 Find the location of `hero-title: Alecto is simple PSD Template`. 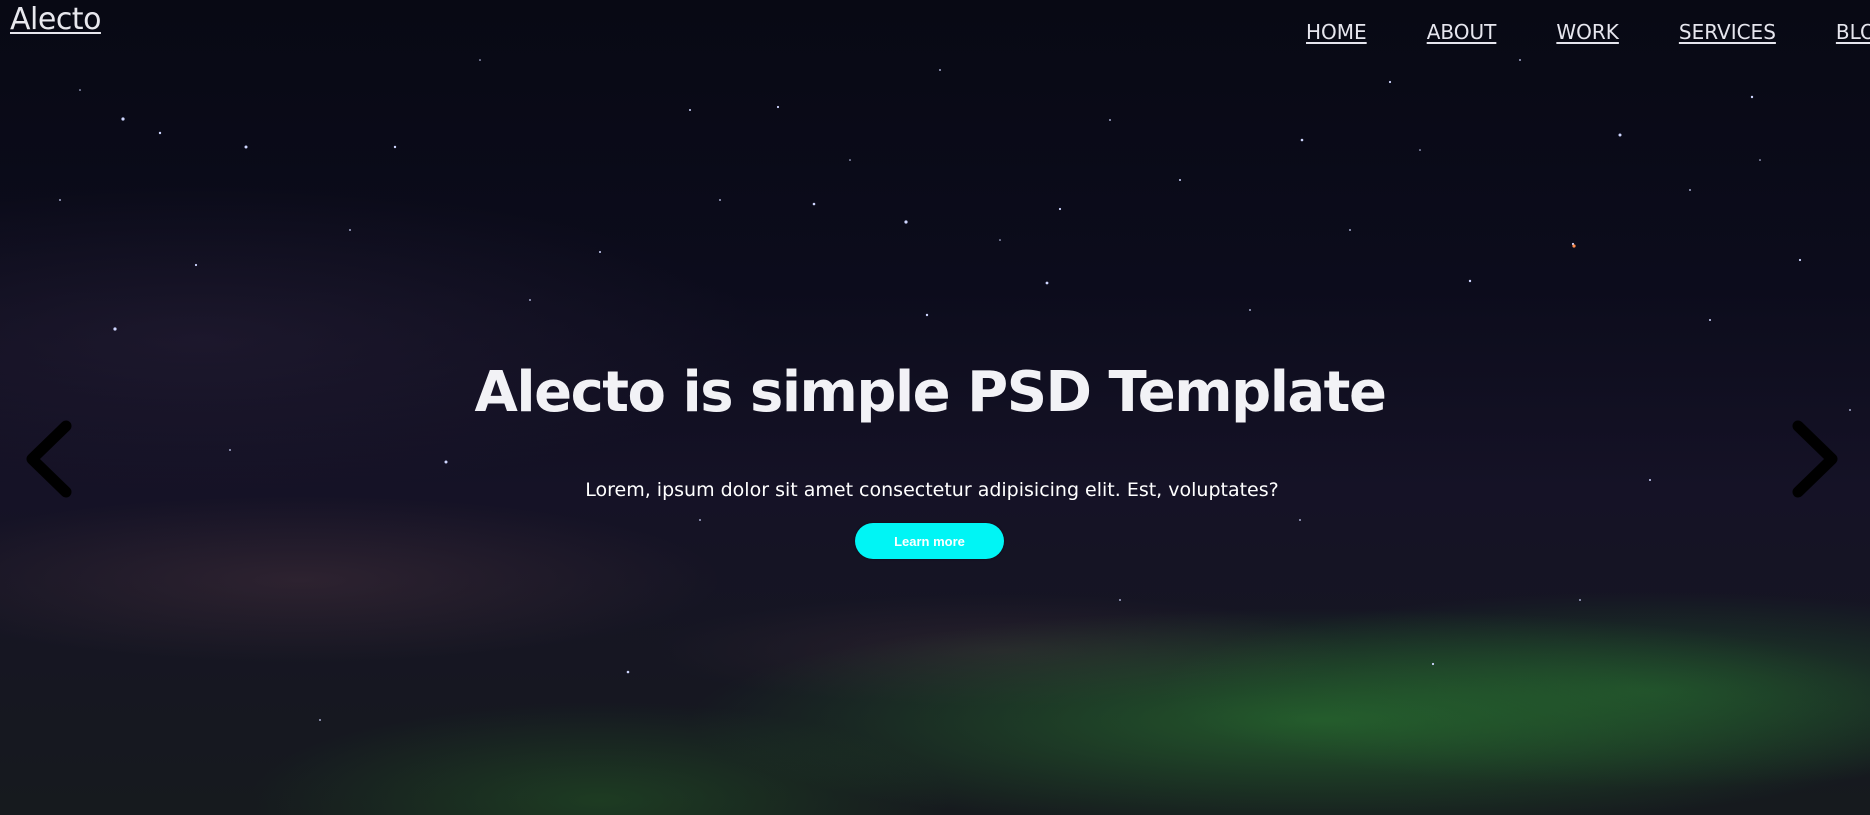

hero-title: Alecto is simple PSD Template is located at coordinates (930, 392).